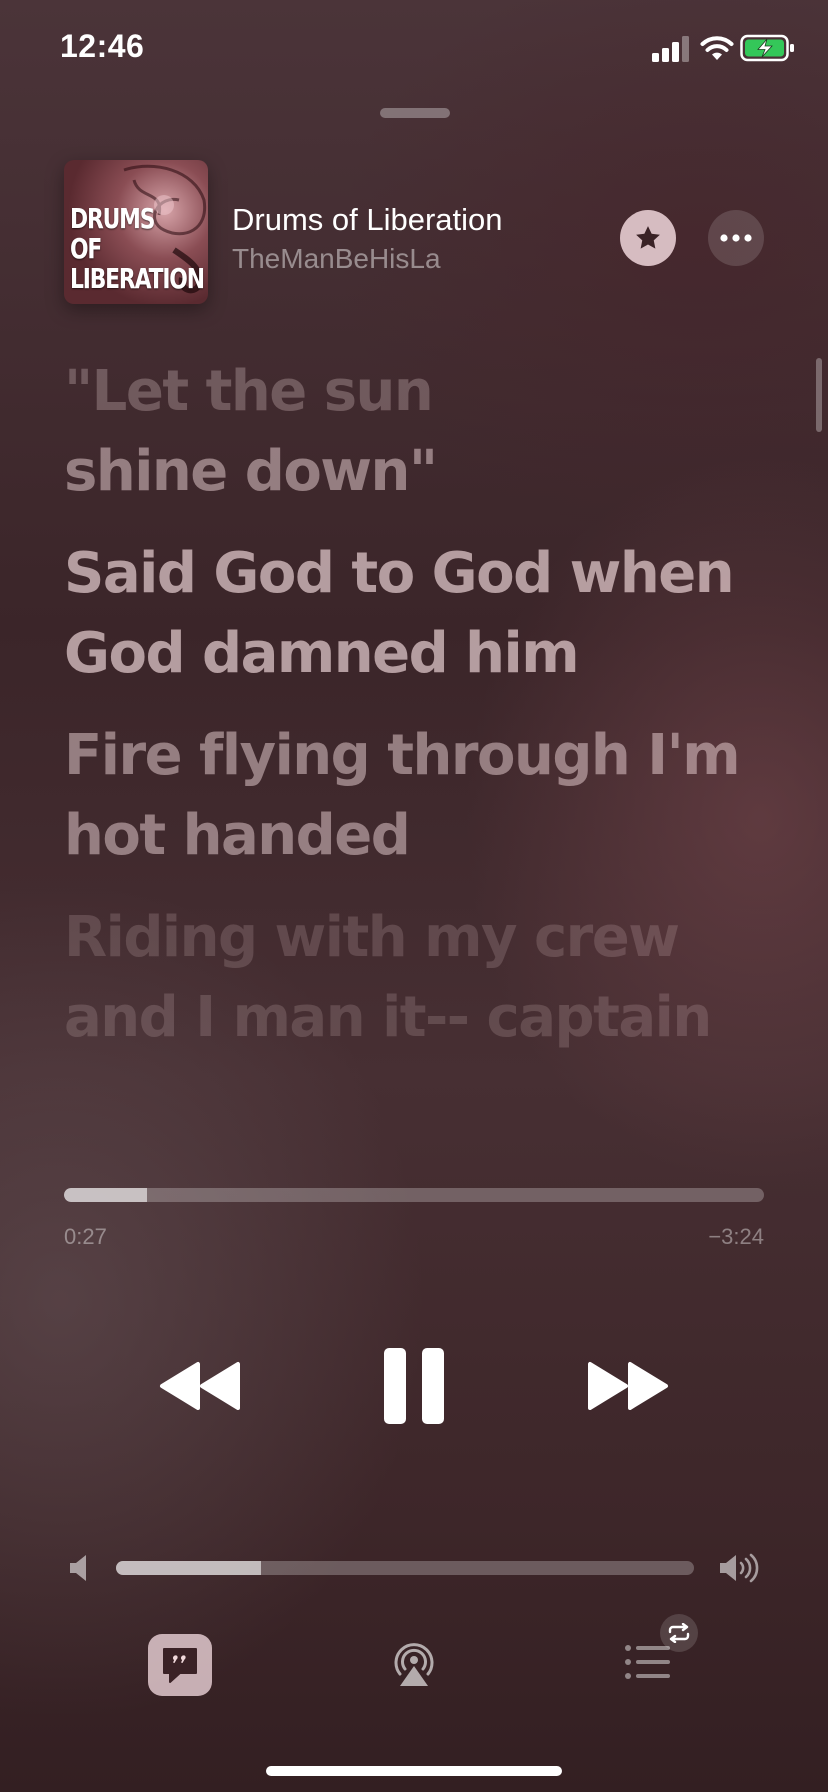  What do you see at coordinates (249, 391) in the screenshot?
I see `lyric-line: "Let the sun` at bounding box center [249, 391].